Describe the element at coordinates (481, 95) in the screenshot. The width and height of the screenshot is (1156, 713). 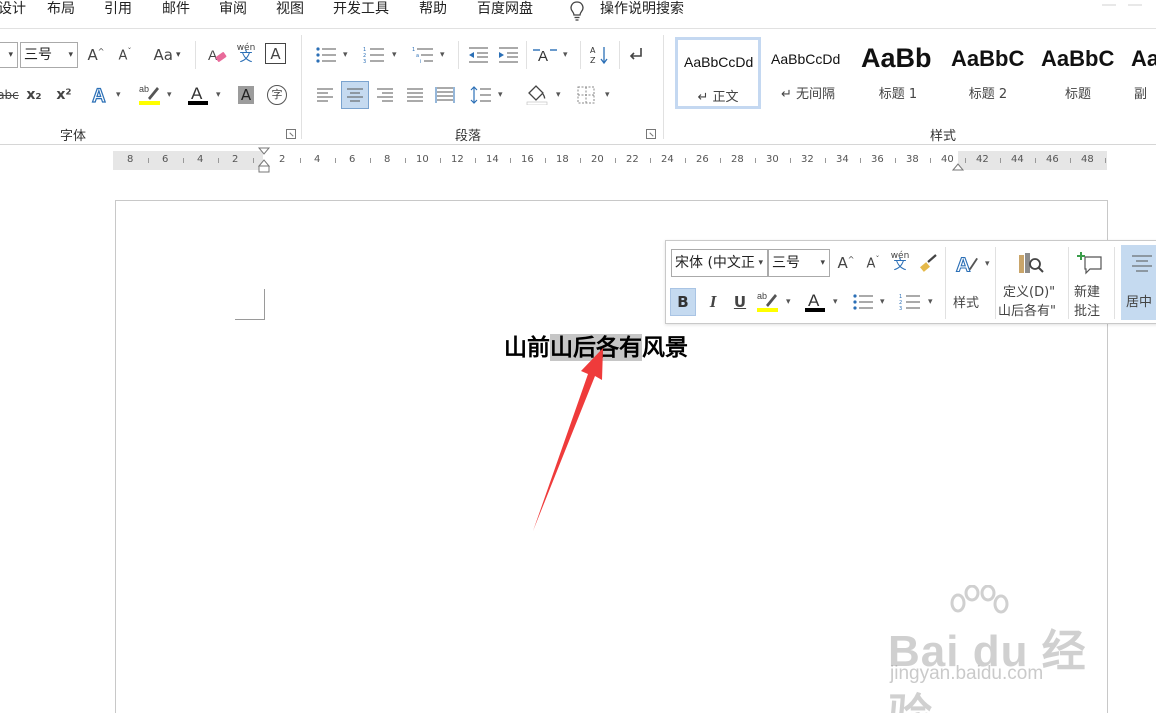
I see `line-spacing-button` at that location.